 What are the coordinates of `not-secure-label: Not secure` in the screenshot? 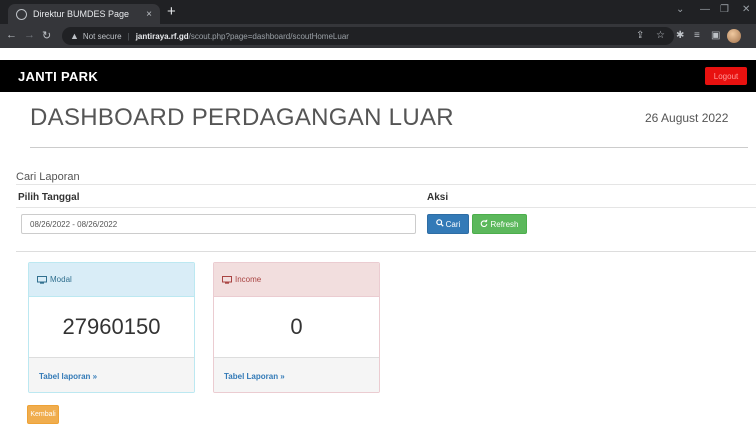 It's located at (102, 36).